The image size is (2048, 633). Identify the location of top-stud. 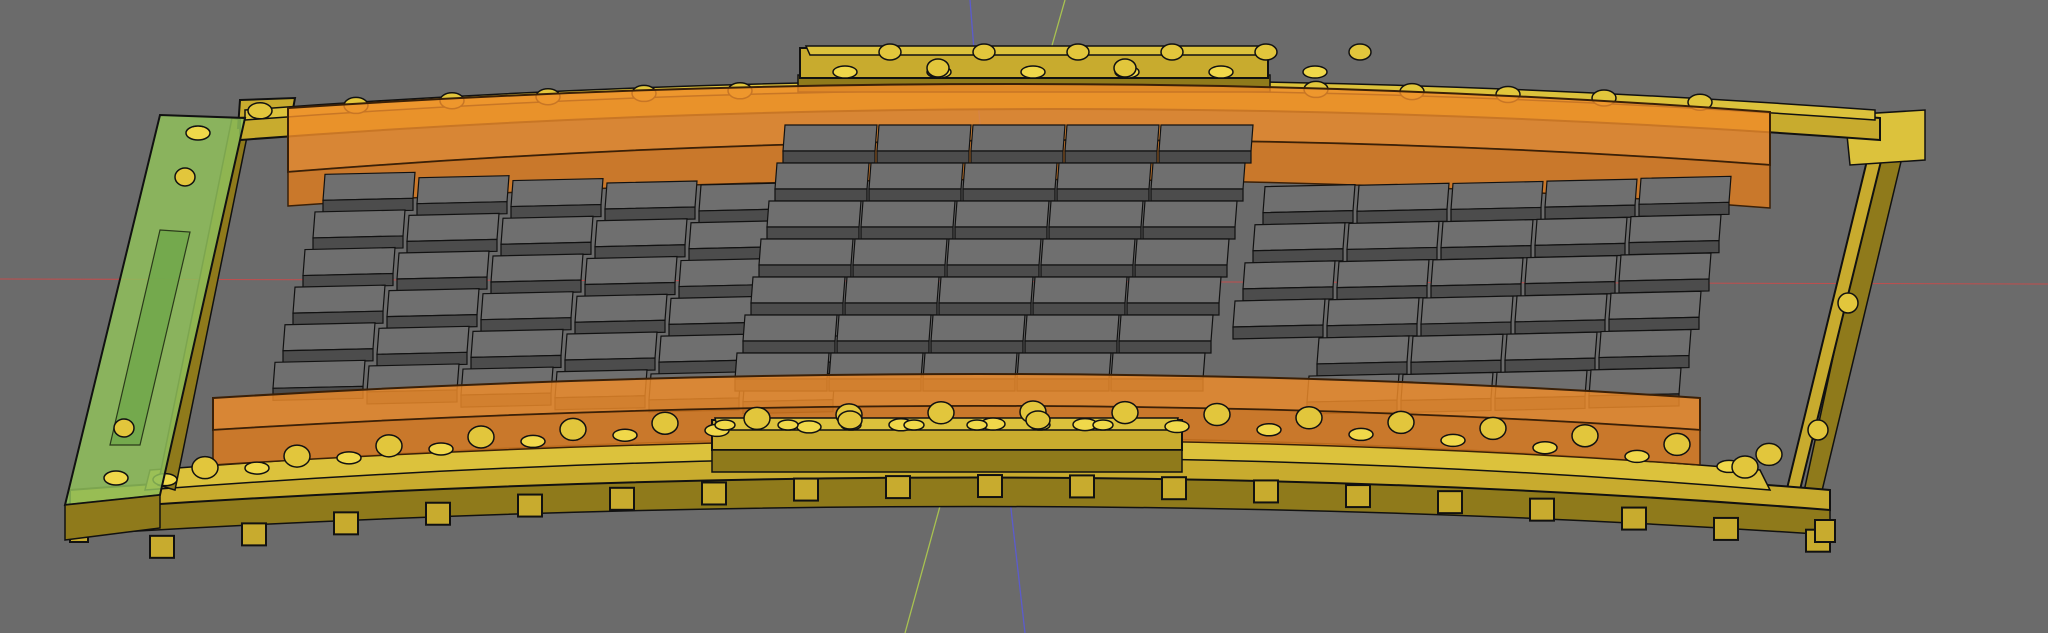
(260, 111).